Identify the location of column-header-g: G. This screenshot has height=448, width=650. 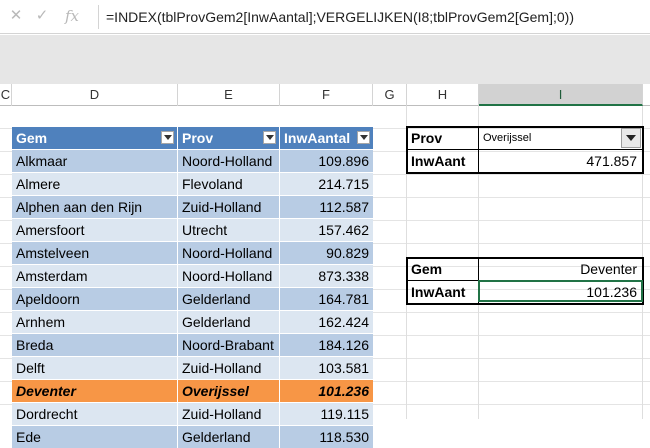
(390, 95).